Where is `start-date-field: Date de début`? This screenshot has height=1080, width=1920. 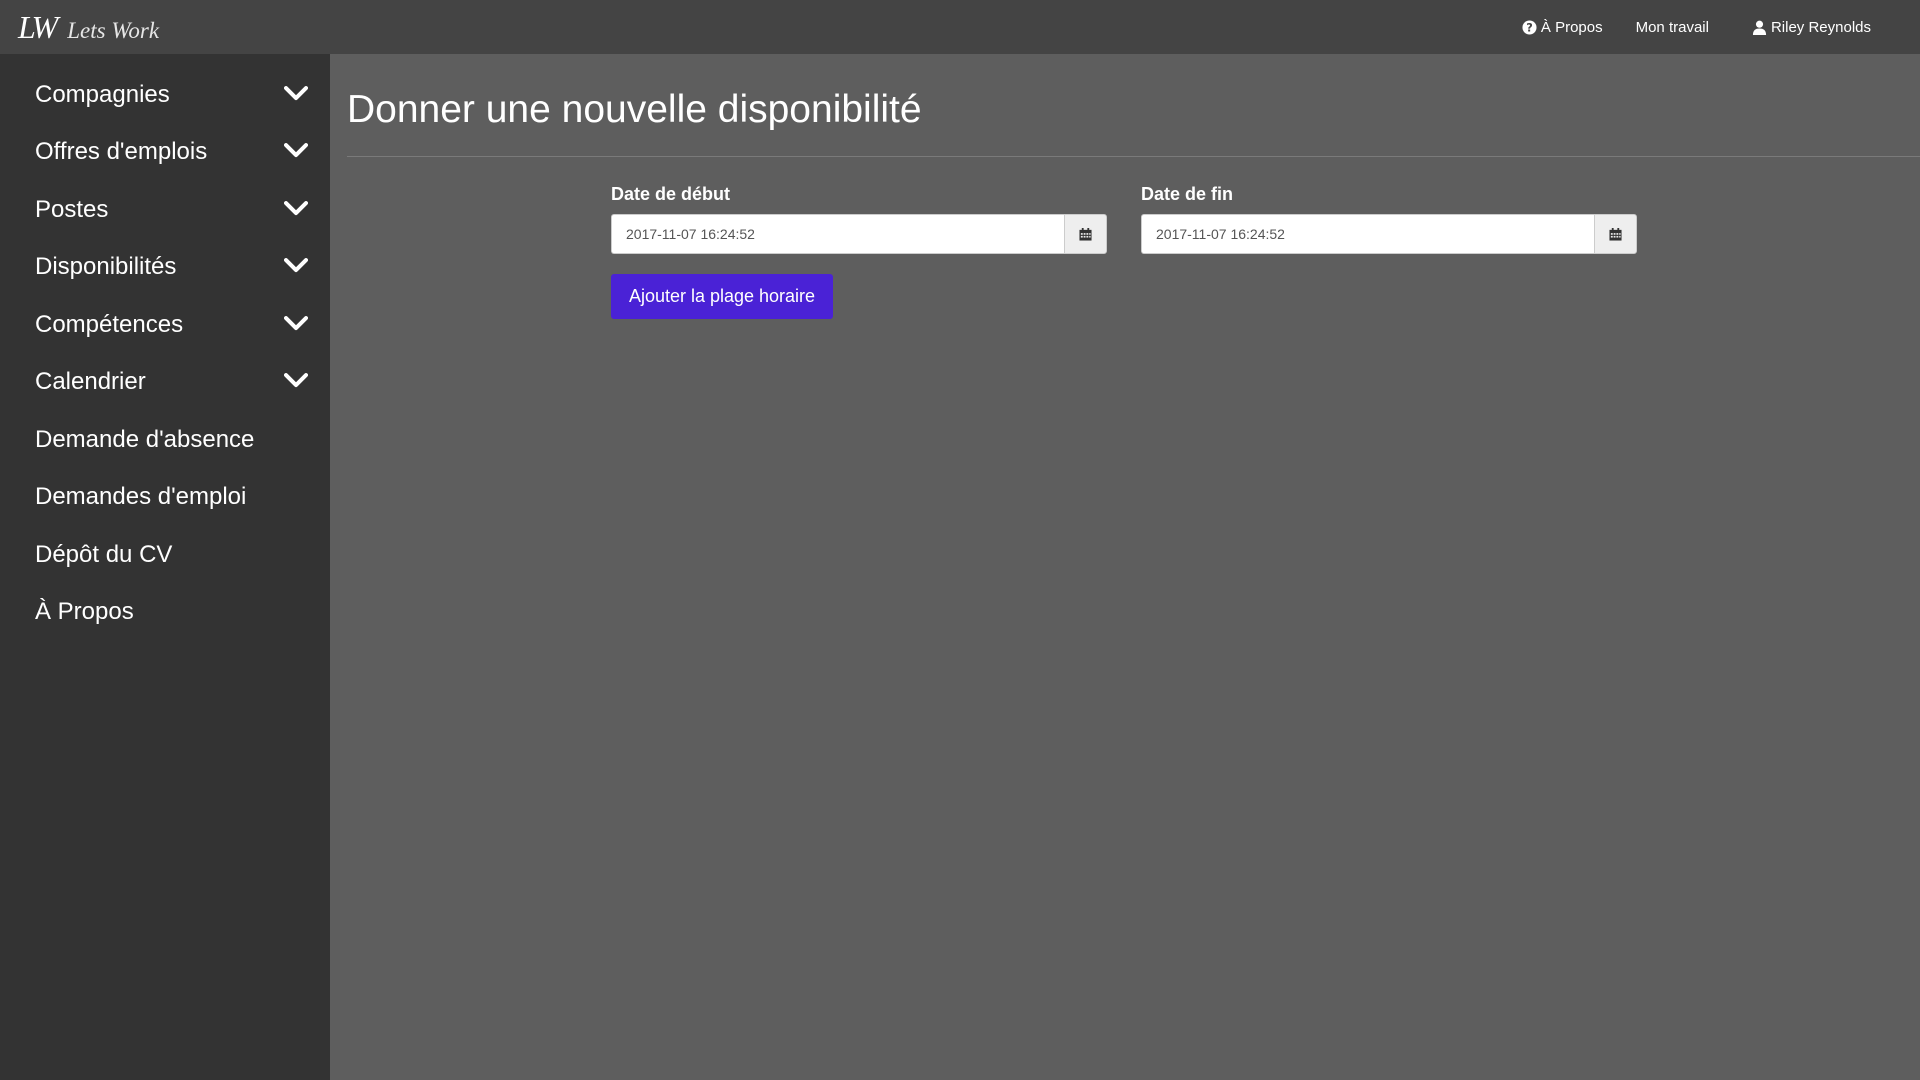
start-date-field: Date de début is located at coordinates (859, 219).